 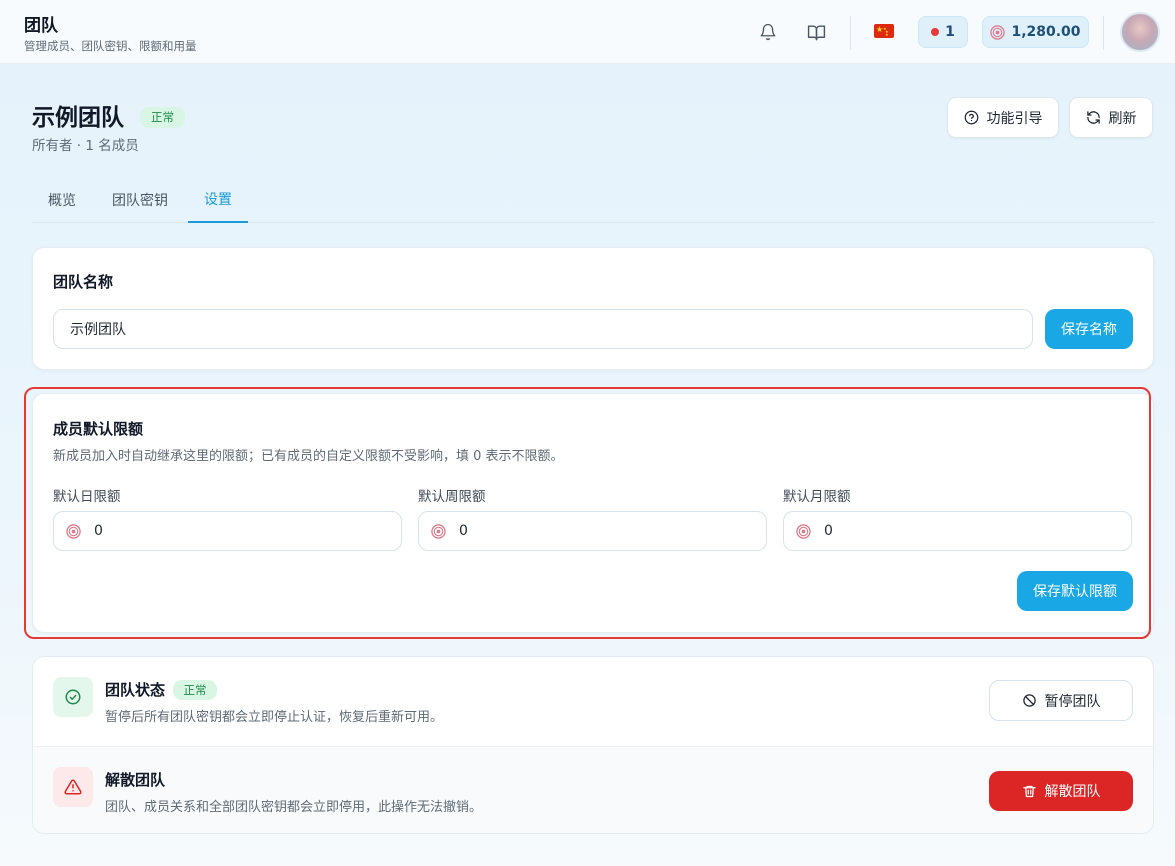 I want to click on dissolve-team-label: 解散团队, so click(x=1072, y=792).